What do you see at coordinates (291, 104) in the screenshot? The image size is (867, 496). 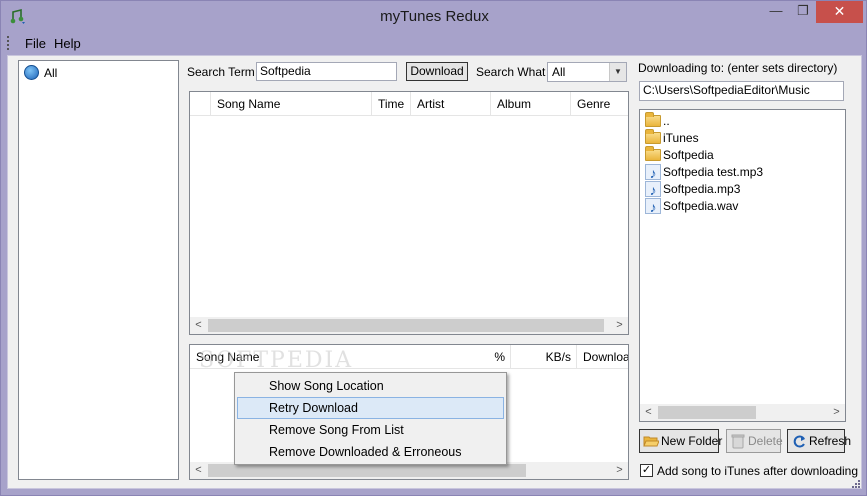 I see `results-col-song-name: Song Name` at bounding box center [291, 104].